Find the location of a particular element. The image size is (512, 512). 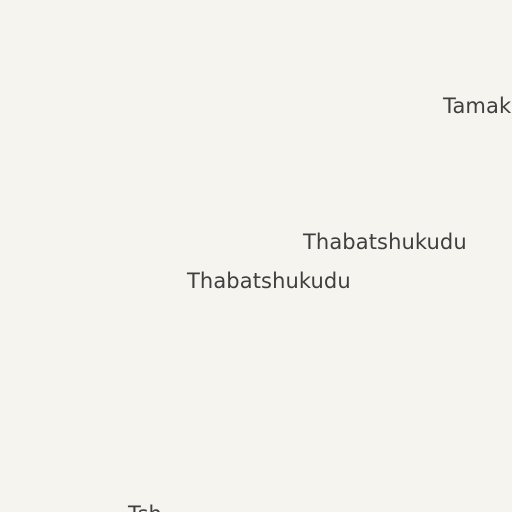

place-label-tamak: Tamak is located at coordinates (477, 106).